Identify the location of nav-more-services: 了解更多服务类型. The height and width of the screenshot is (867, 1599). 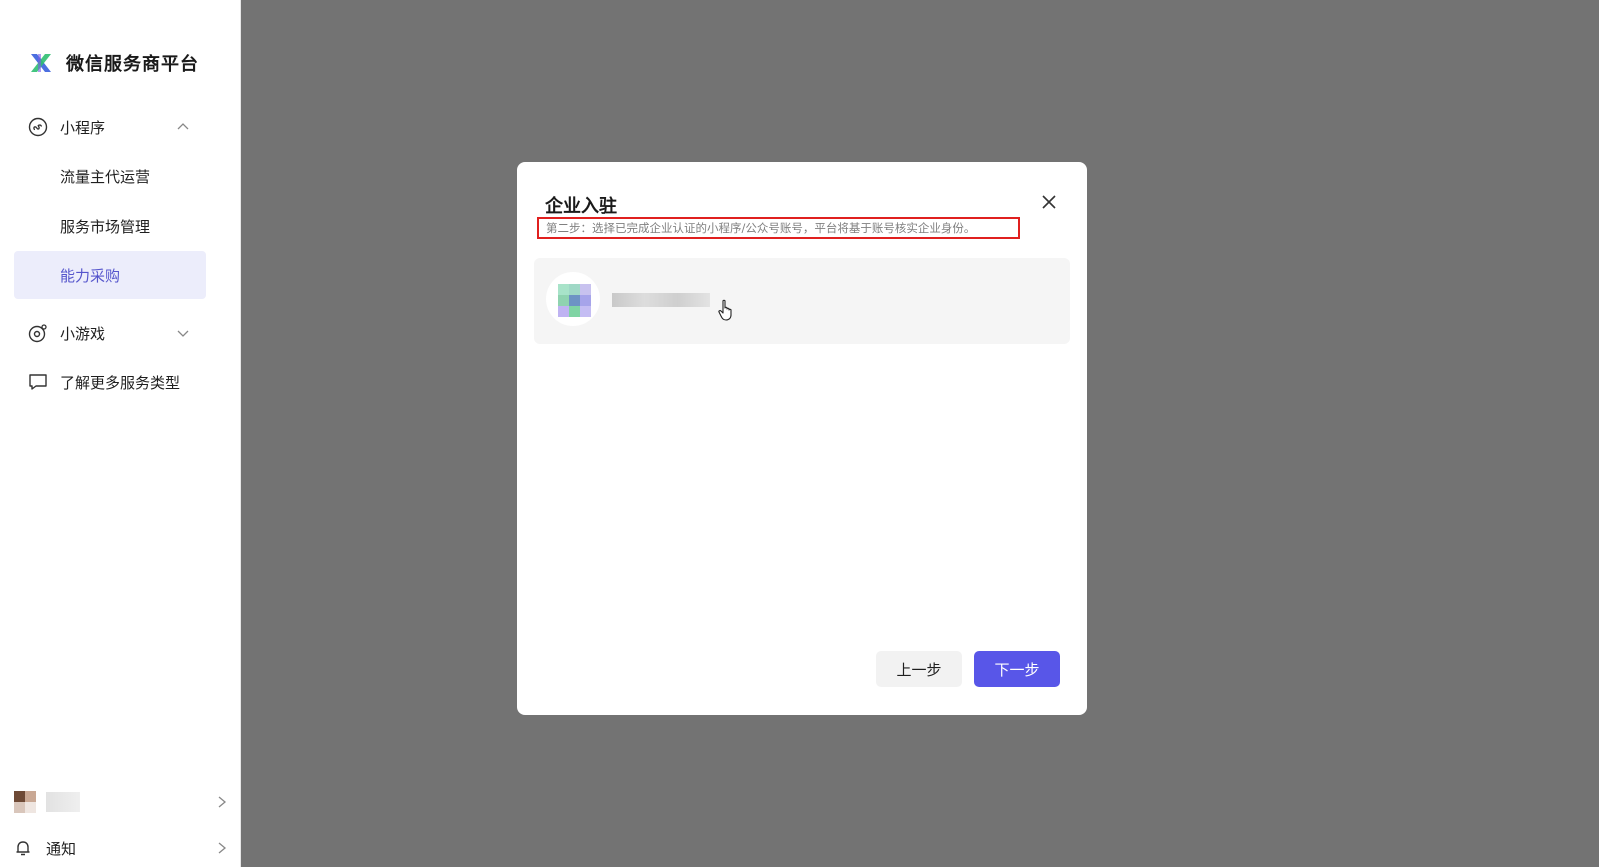
(110, 382).